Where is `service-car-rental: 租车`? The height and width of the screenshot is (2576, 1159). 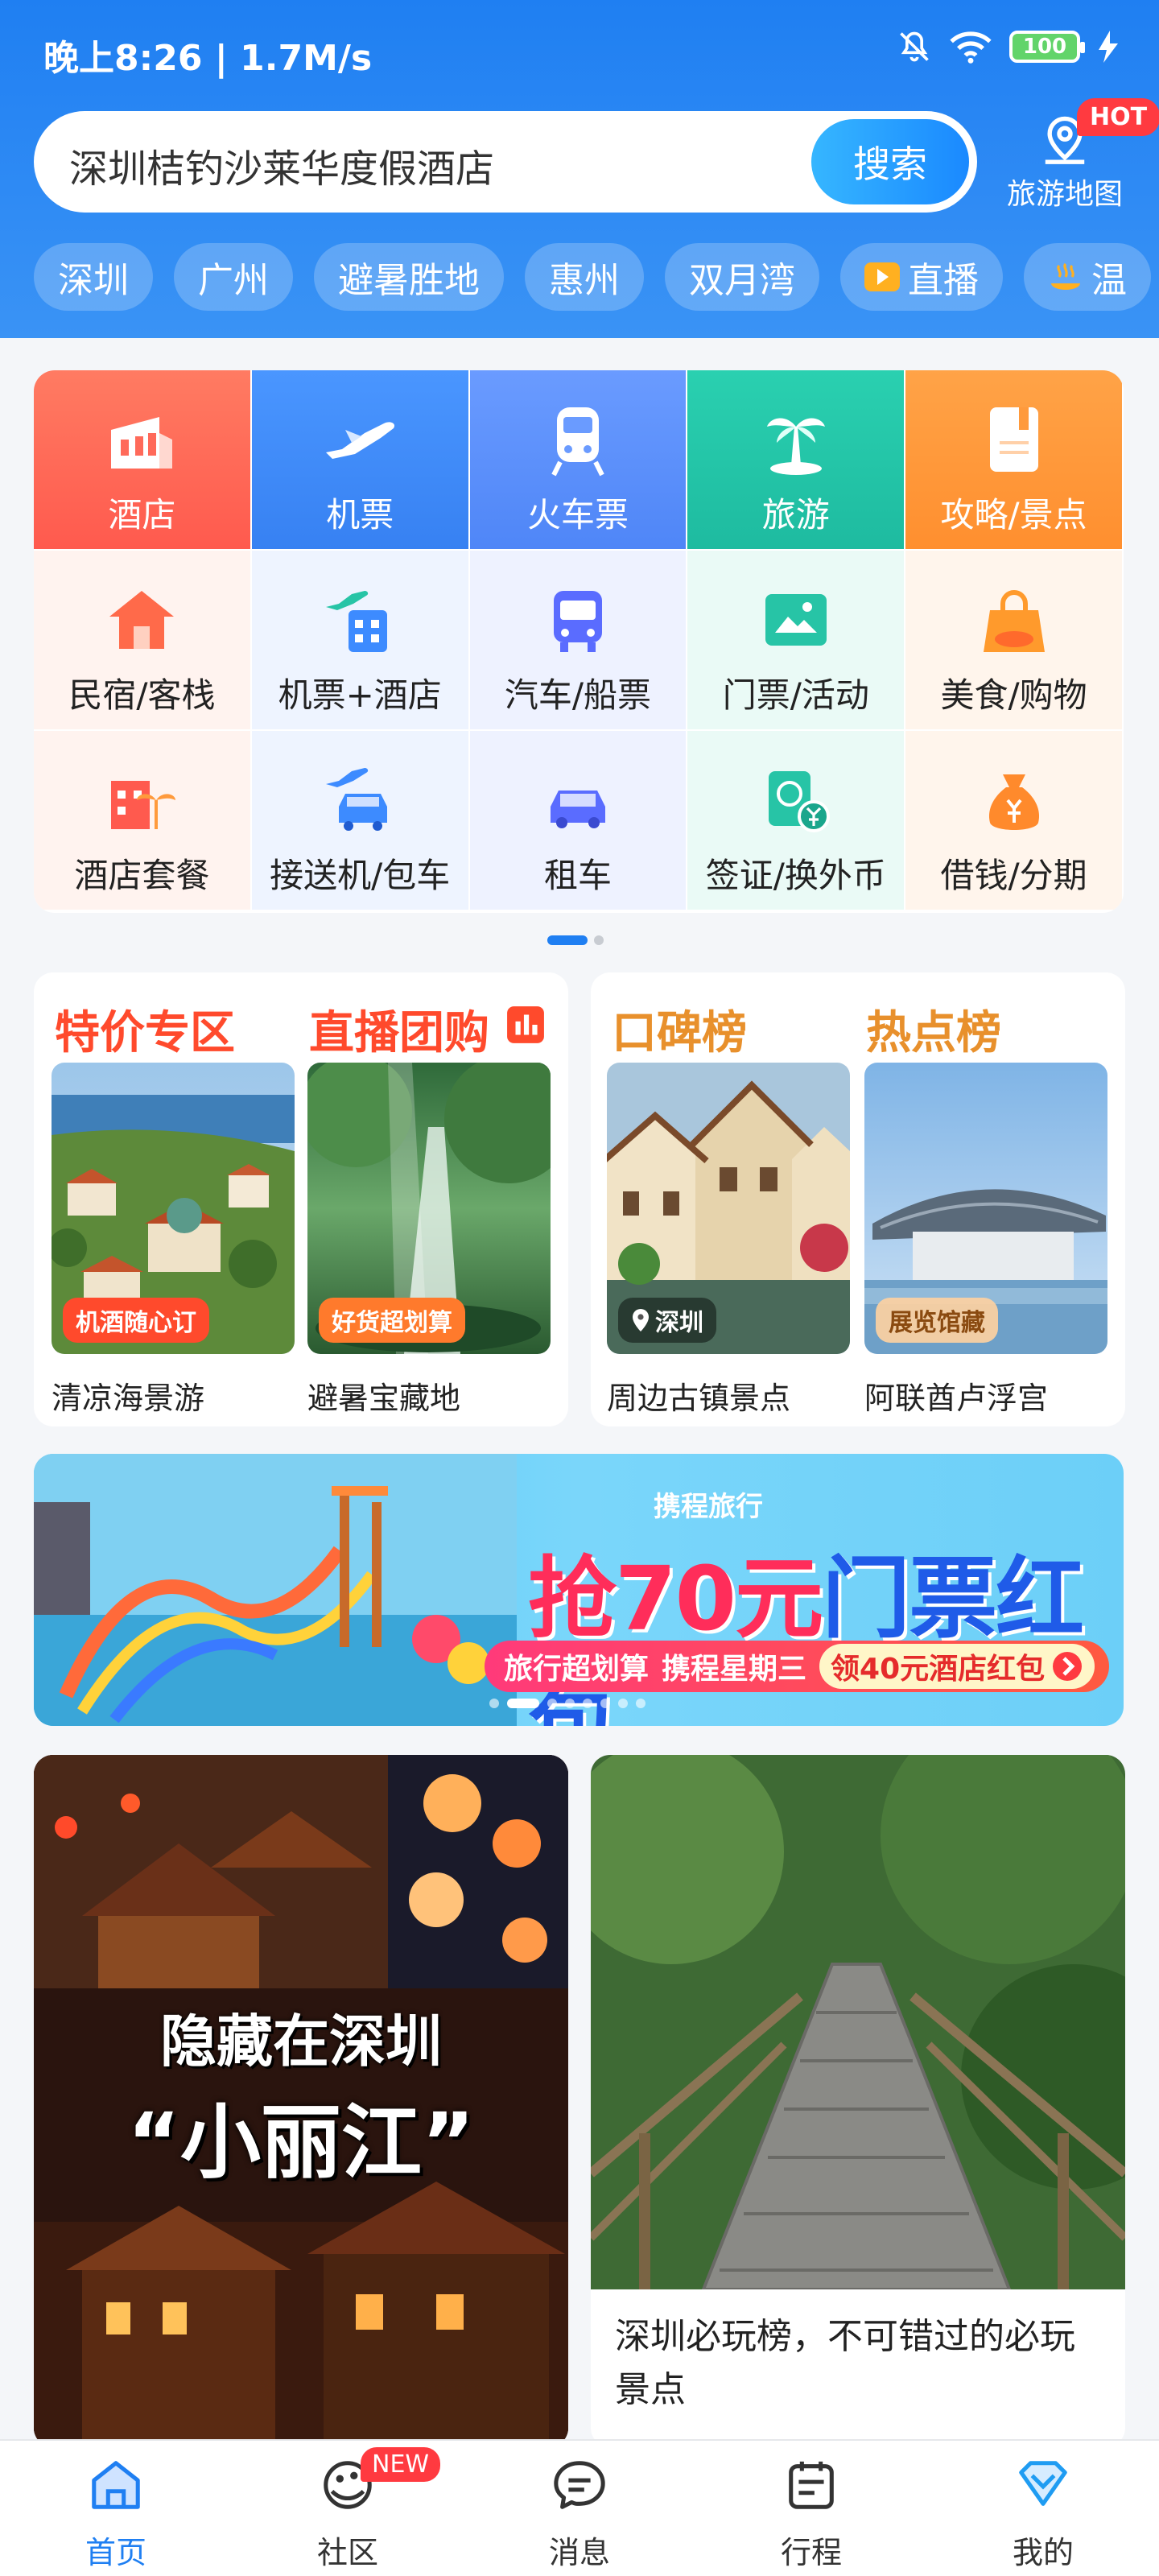 service-car-rental: 租车 is located at coordinates (578, 821).